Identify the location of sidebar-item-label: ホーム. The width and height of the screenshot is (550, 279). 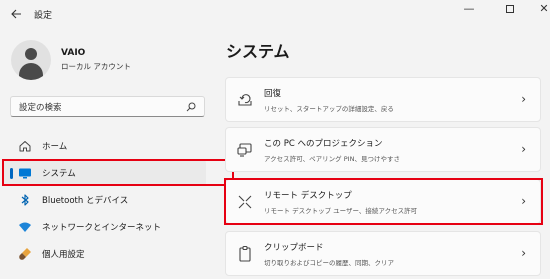
(55, 147).